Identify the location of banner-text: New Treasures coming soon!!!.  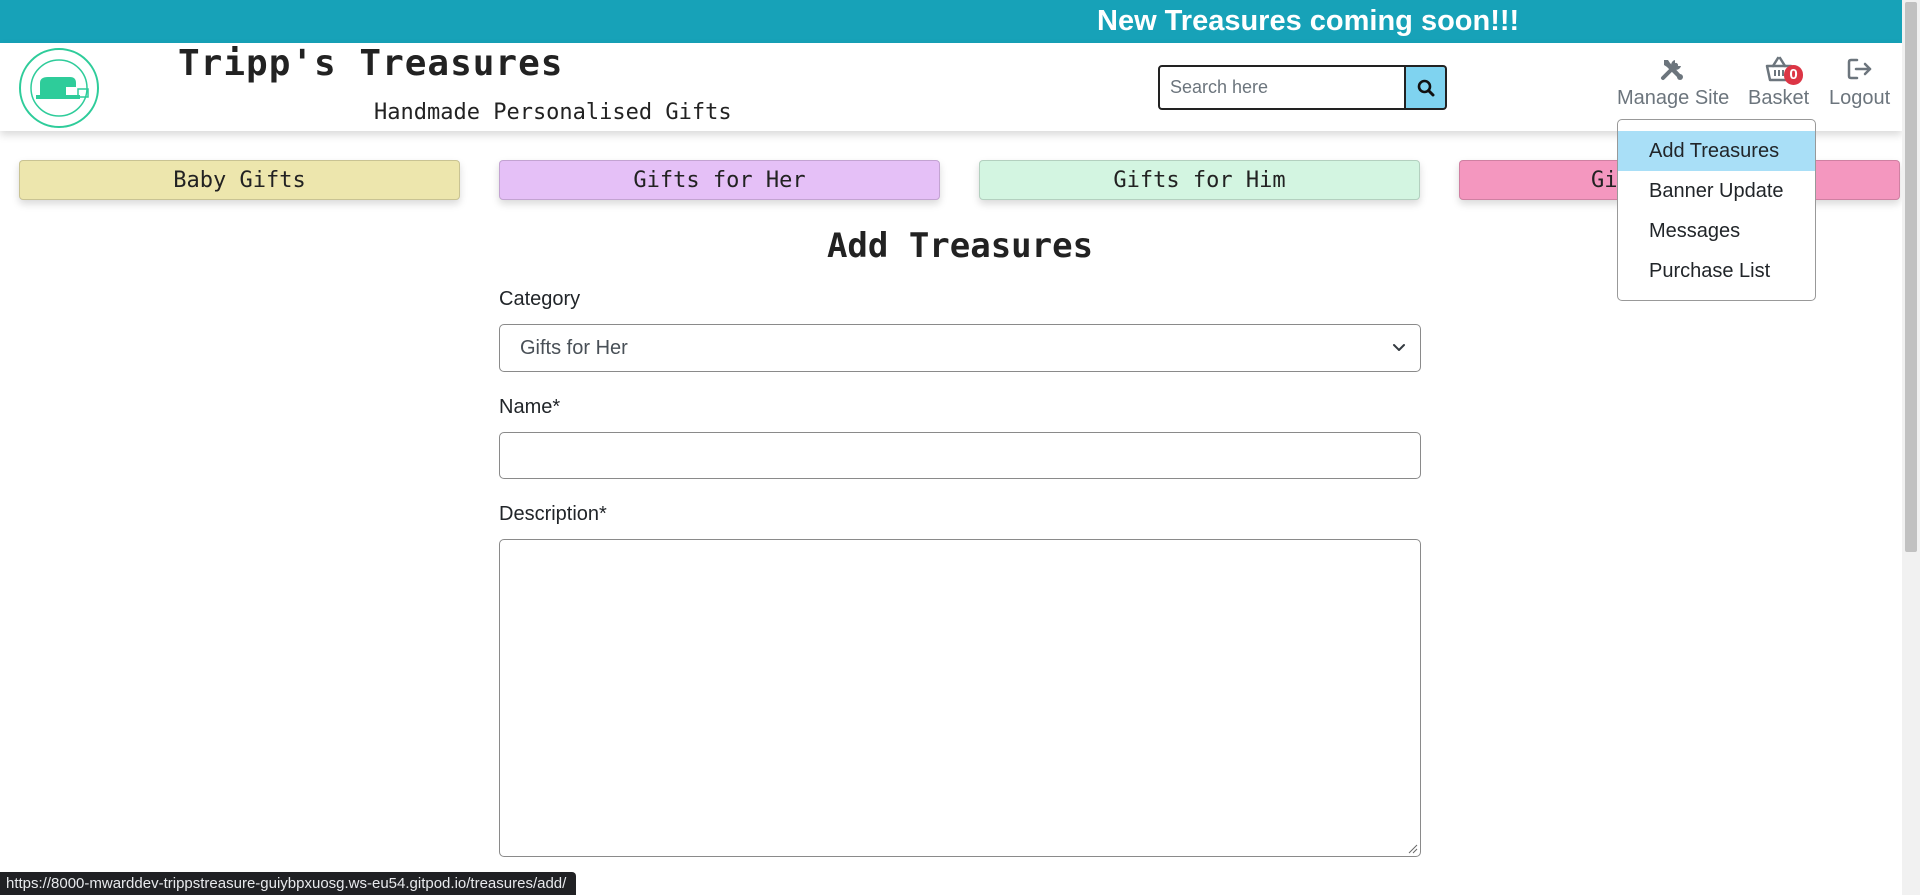
(1308, 21).